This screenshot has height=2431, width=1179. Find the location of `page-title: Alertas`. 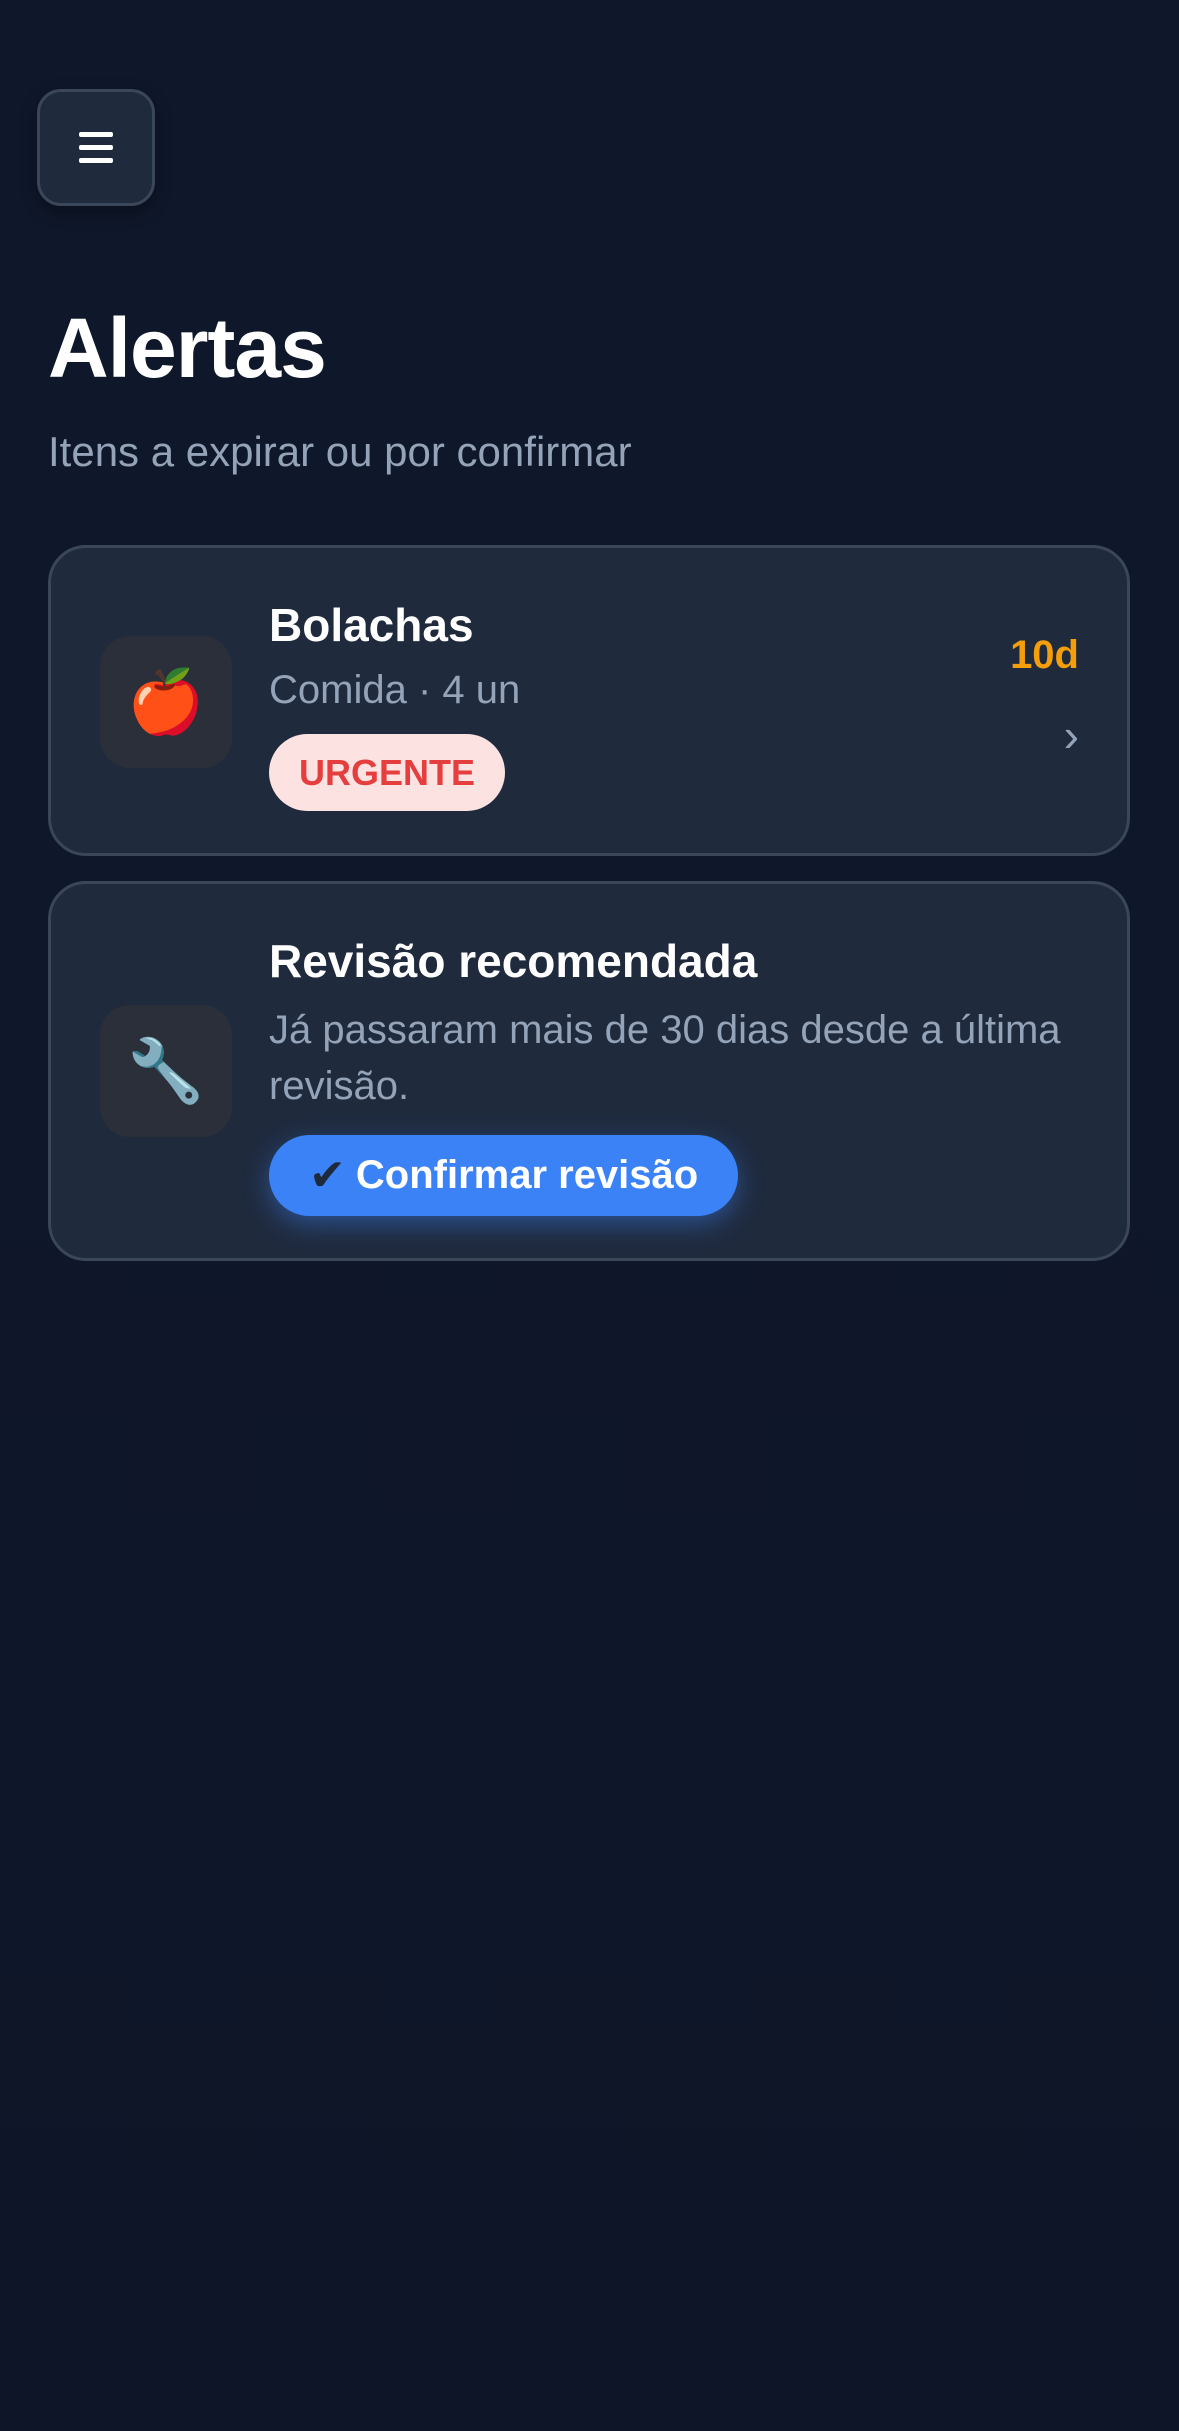

page-title: Alertas is located at coordinates (187, 348).